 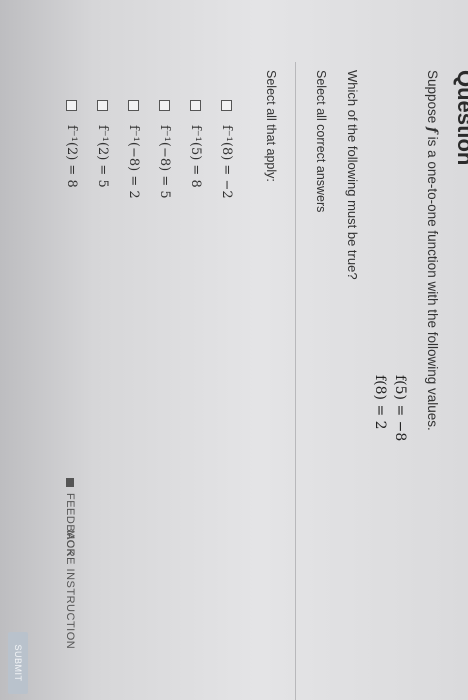 What do you see at coordinates (271, 126) in the screenshot?
I see `select-instruction: Select all that apply:` at bounding box center [271, 126].